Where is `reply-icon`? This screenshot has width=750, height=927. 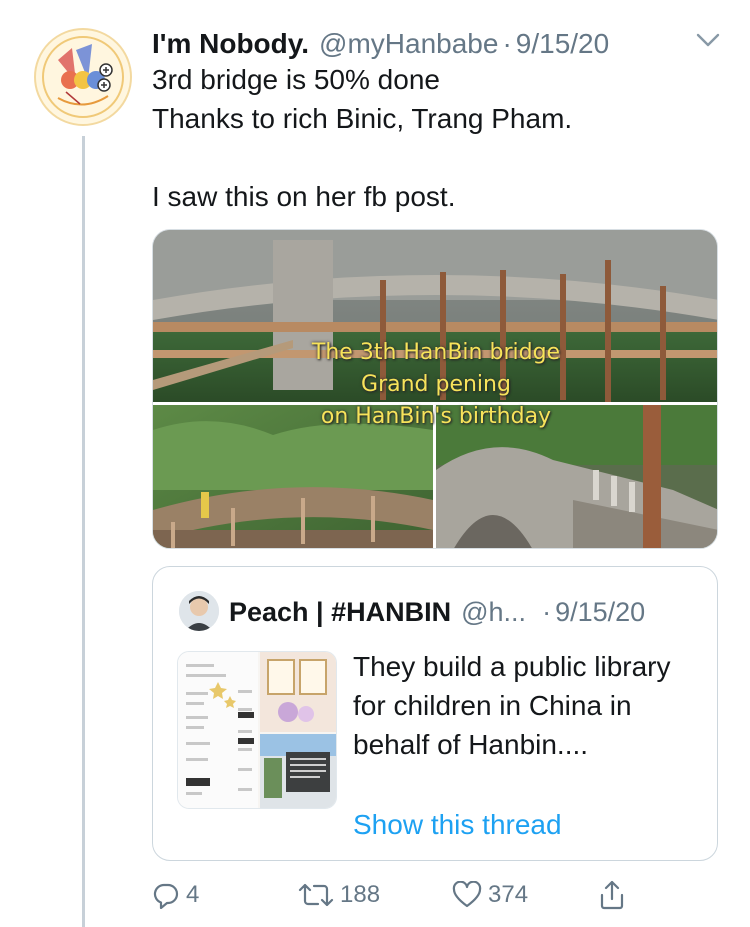 reply-icon is located at coordinates (166, 896).